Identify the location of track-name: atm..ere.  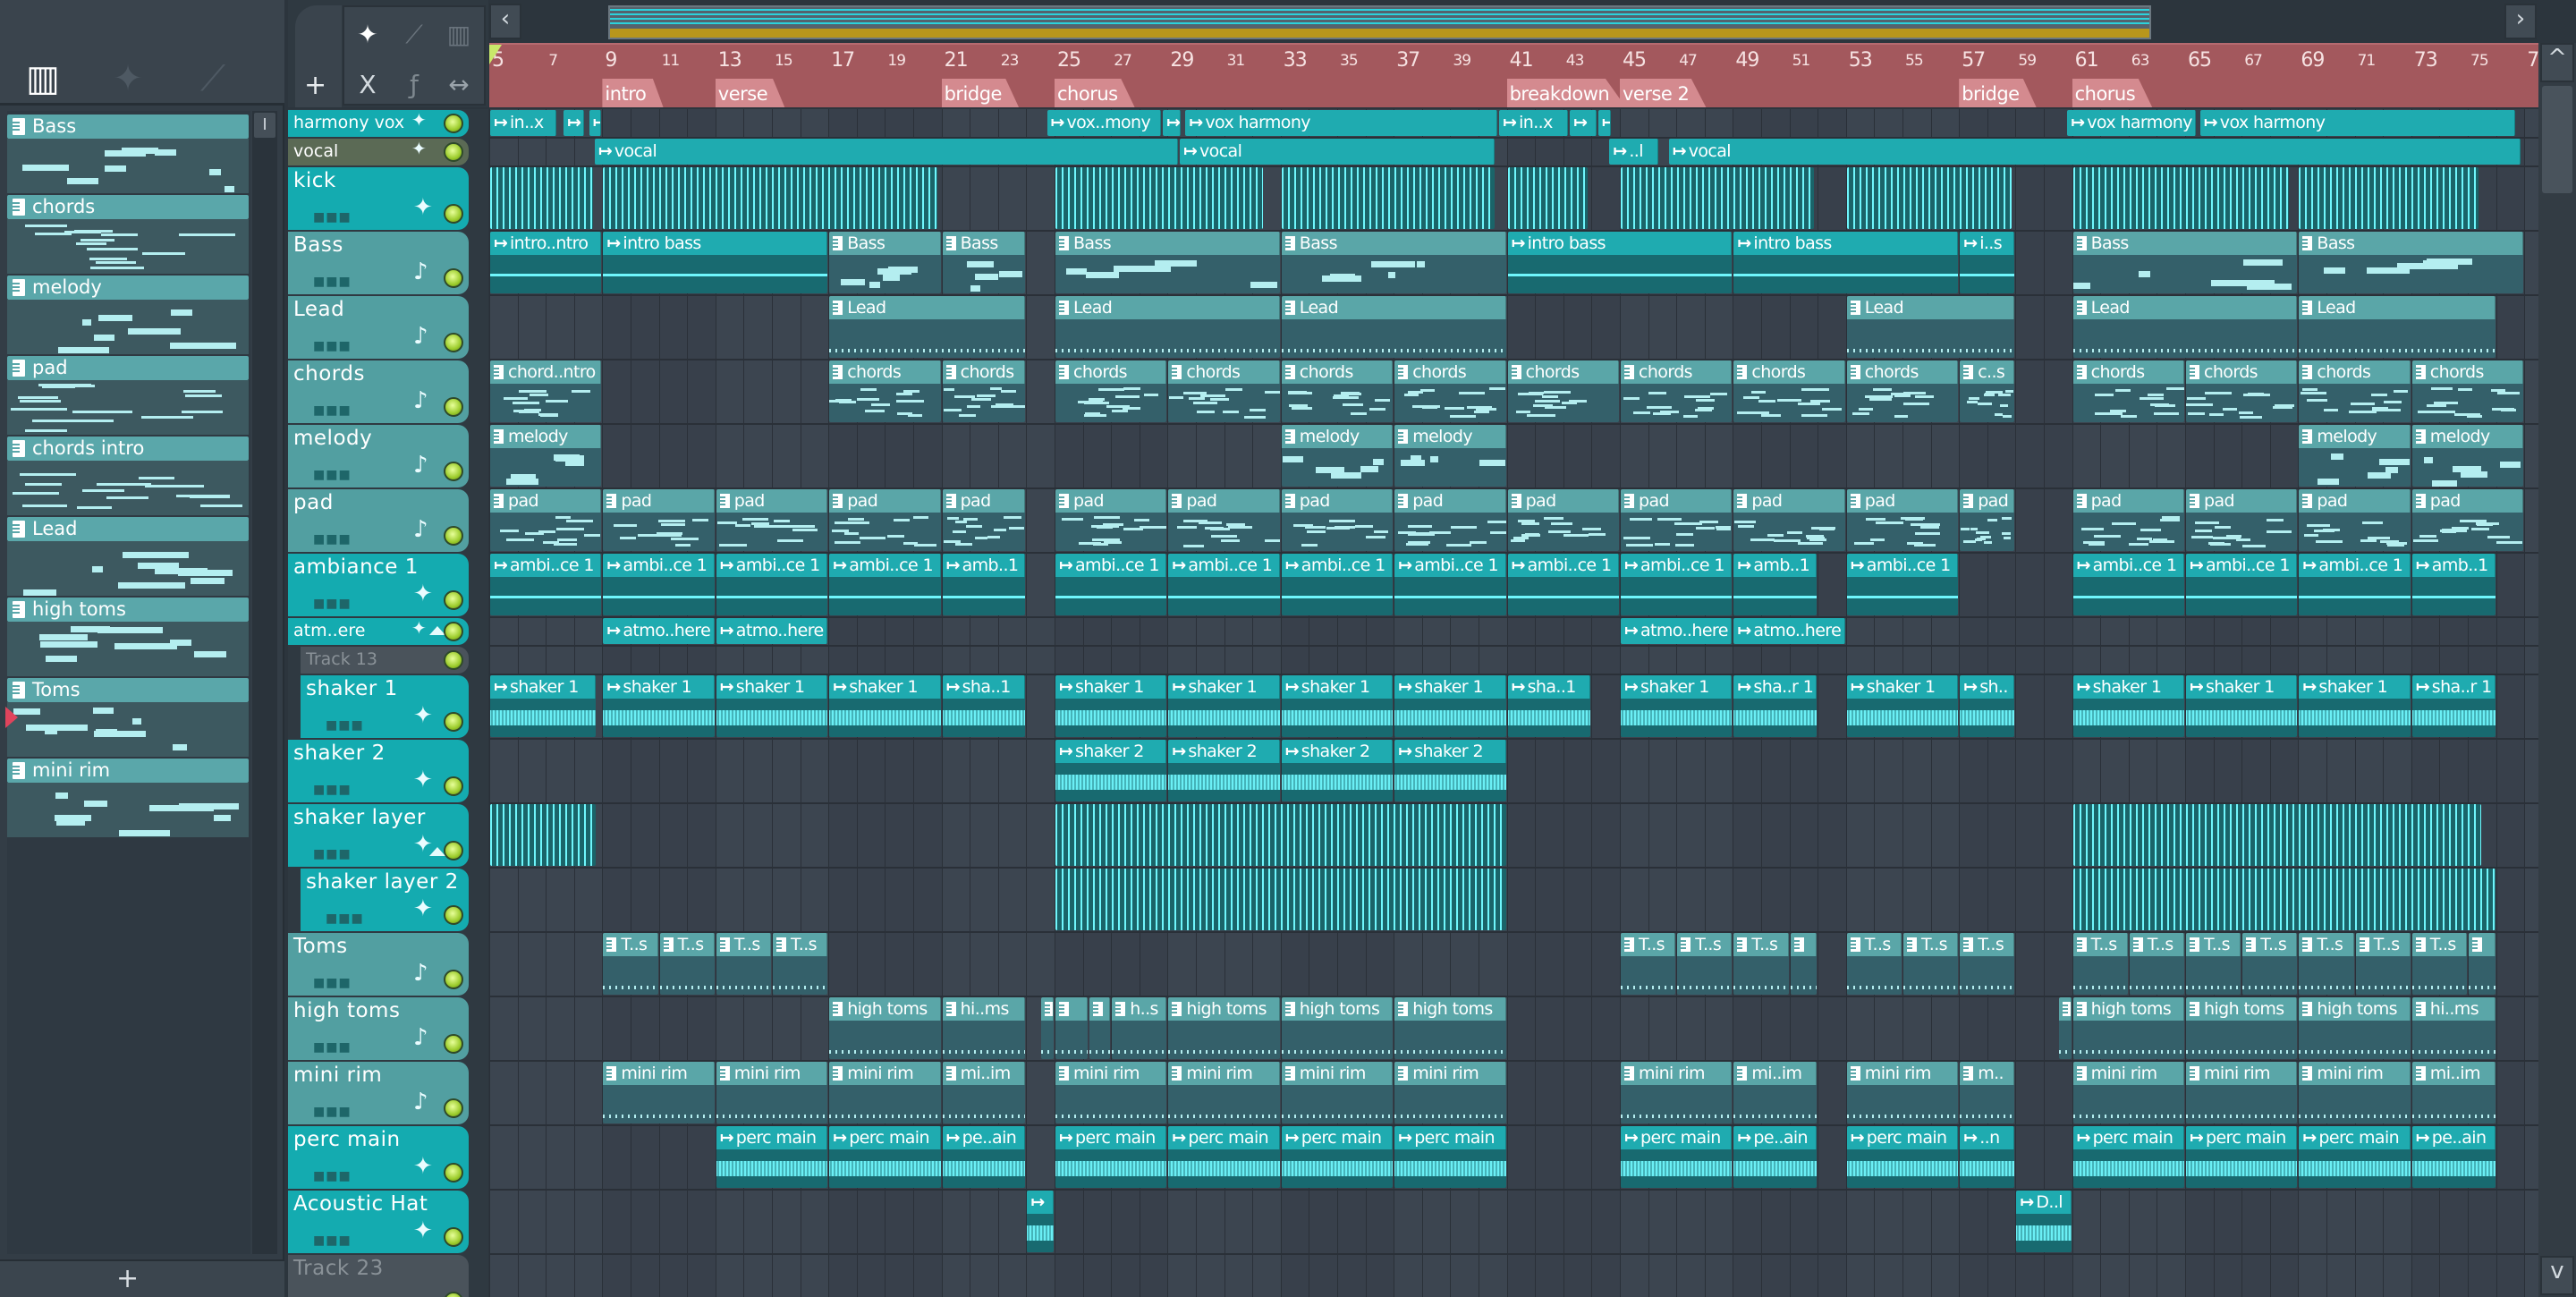
(329, 630).